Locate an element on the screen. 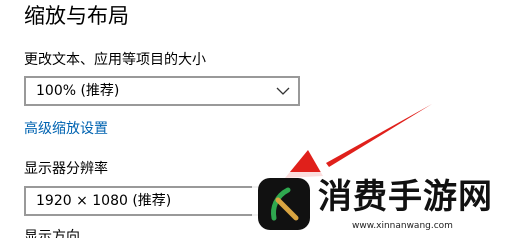 This screenshot has height=240, width=505. advanced-scaling-link: 高级缩放设置 is located at coordinates (66, 129).